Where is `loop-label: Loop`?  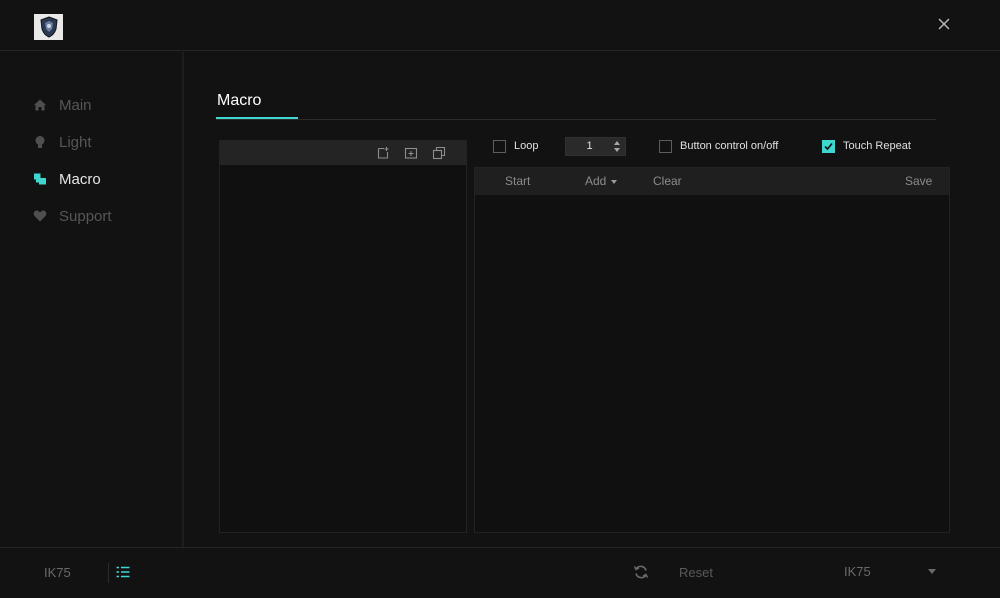 loop-label: Loop is located at coordinates (526, 146).